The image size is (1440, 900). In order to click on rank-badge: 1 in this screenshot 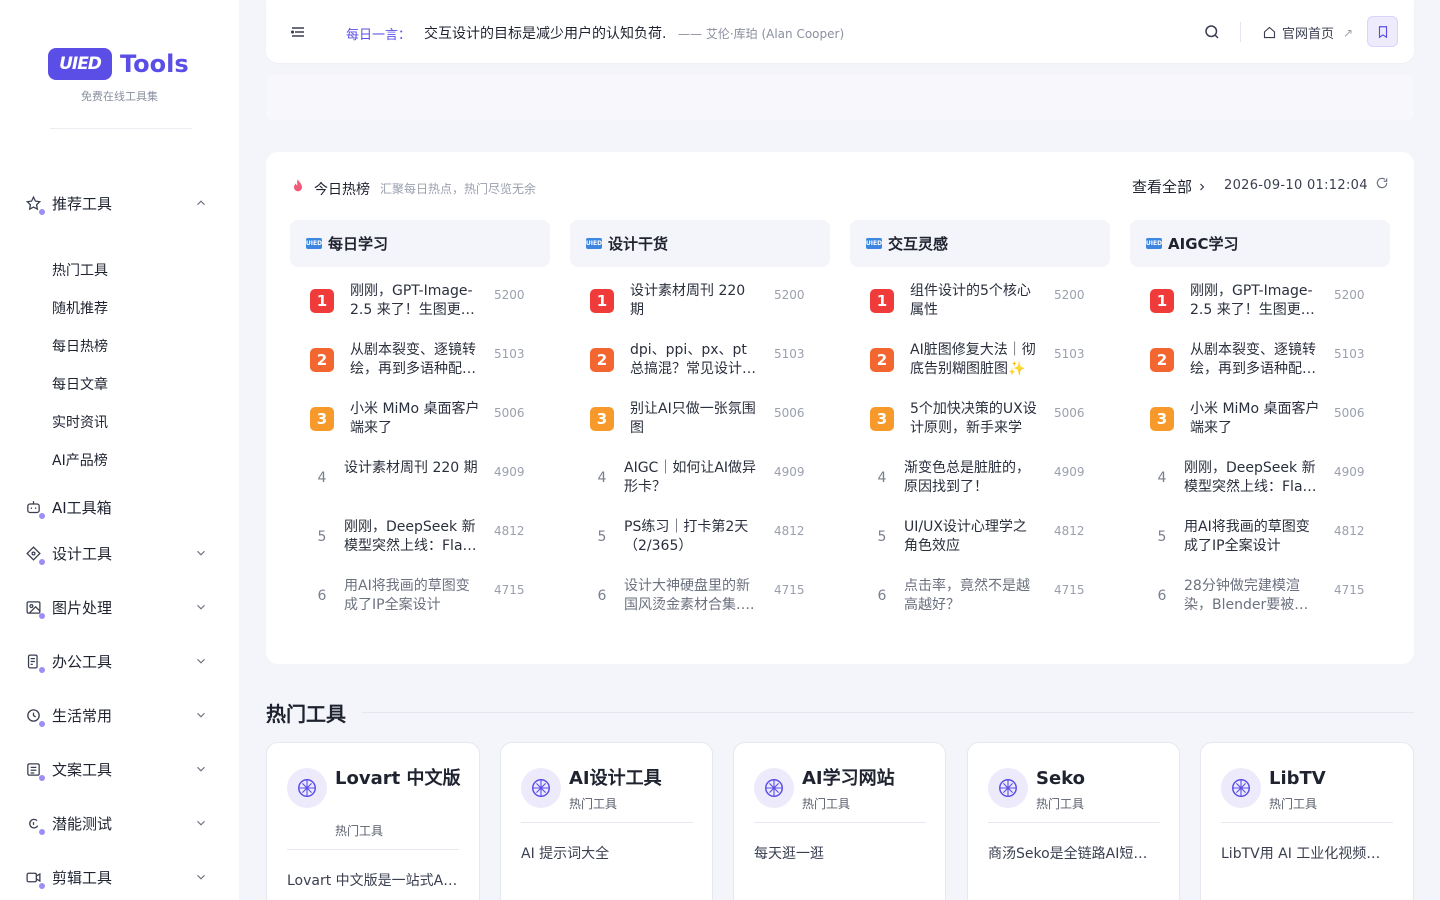, I will do `click(882, 301)`.